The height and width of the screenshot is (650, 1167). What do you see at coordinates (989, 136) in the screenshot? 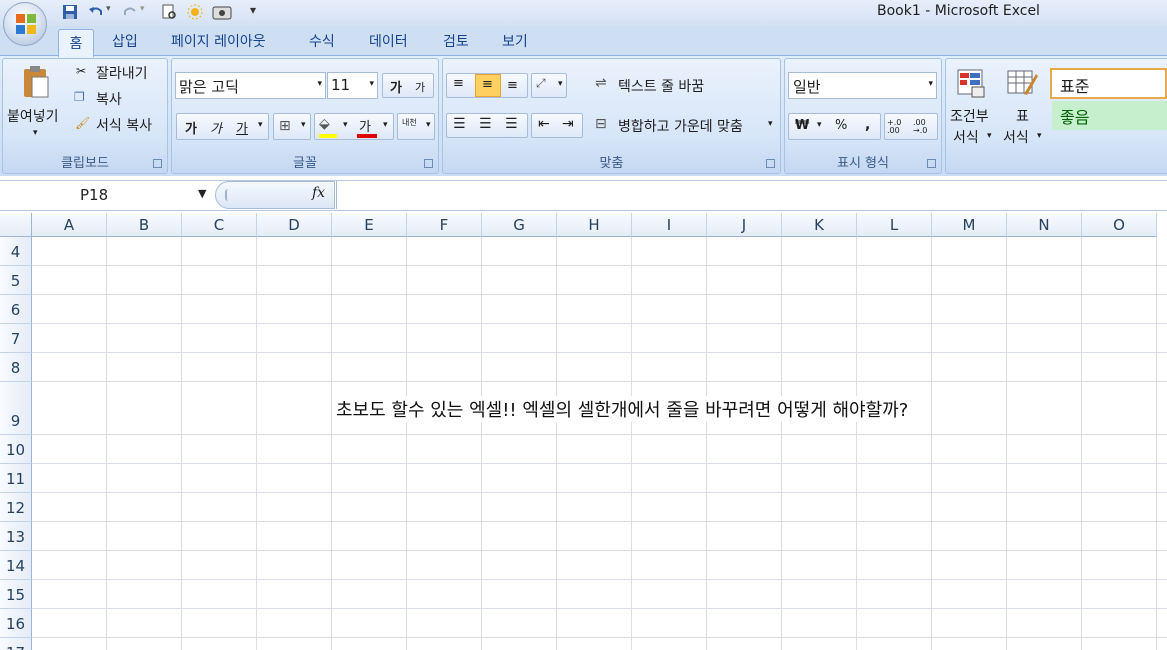
I see `conditional-dropdown-icon: ▾` at bounding box center [989, 136].